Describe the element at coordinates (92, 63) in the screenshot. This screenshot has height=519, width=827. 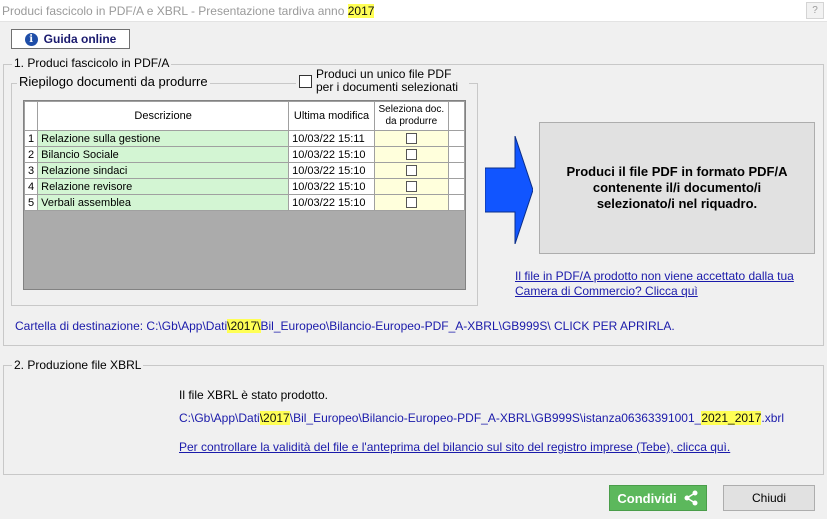
I see `section-pdfa-legend: 1. Produci fascicolo in PDF/A` at that location.